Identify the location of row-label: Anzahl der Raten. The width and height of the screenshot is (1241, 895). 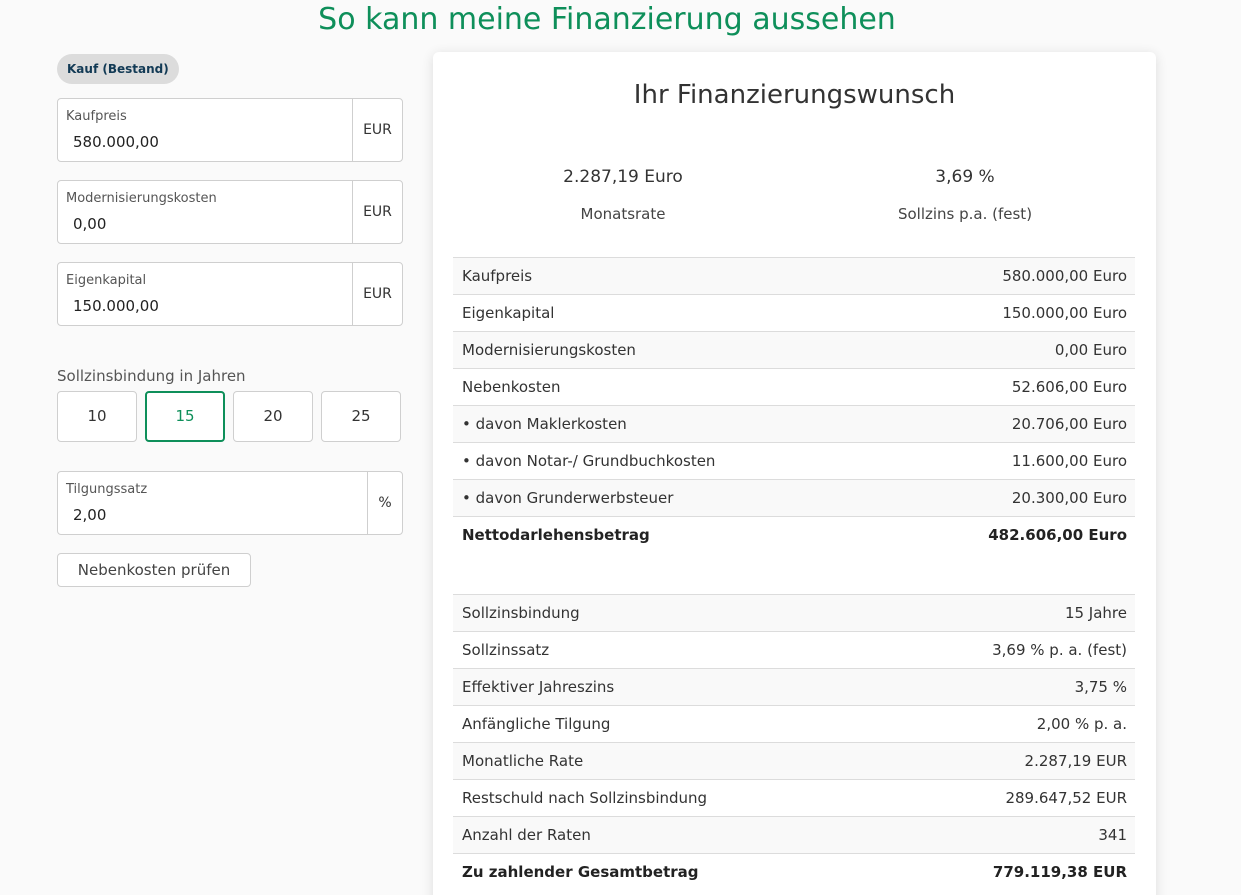
(526, 835).